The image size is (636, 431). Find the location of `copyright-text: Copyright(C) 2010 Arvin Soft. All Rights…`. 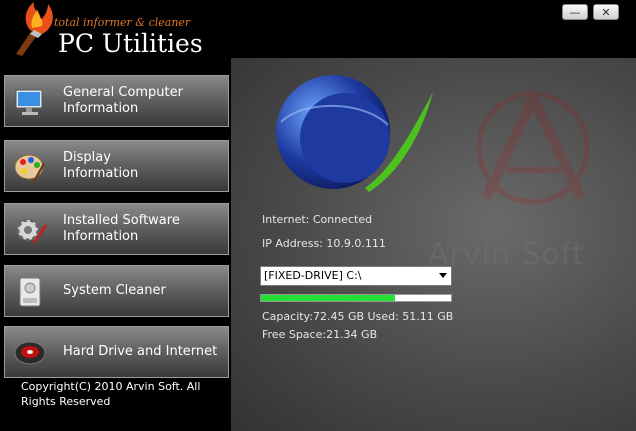

copyright-text: Copyright(C) 2010 Arvin Soft. All Rights… is located at coordinates (111, 394).